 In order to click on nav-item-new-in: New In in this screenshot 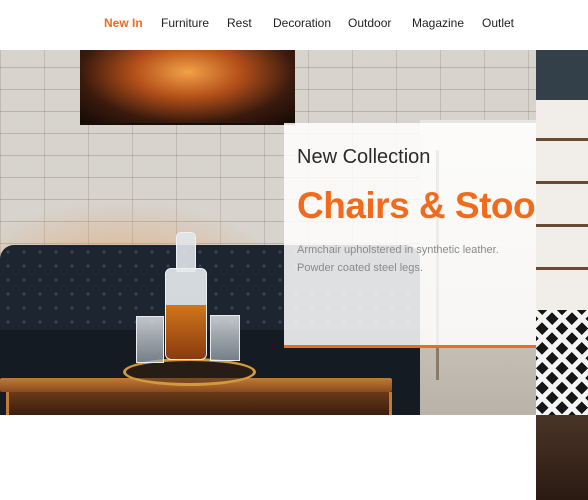, I will do `click(123, 23)`.